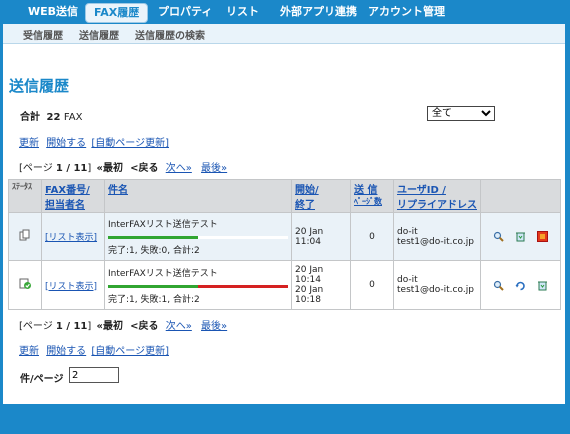  What do you see at coordinates (284, 34) in the screenshot?
I see `sub-nav: 受信履歴 送信履歴 送信履歴の検索` at bounding box center [284, 34].